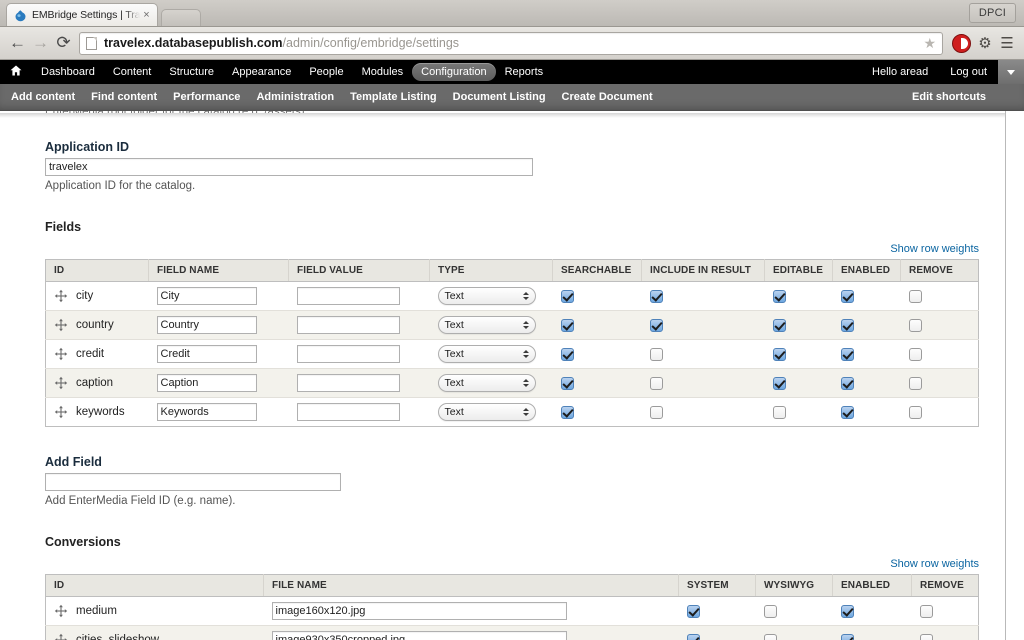  What do you see at coordinates (968, 72) in the screenshot?
I see `logout-link: Log out` at bounding box center [968, 72].